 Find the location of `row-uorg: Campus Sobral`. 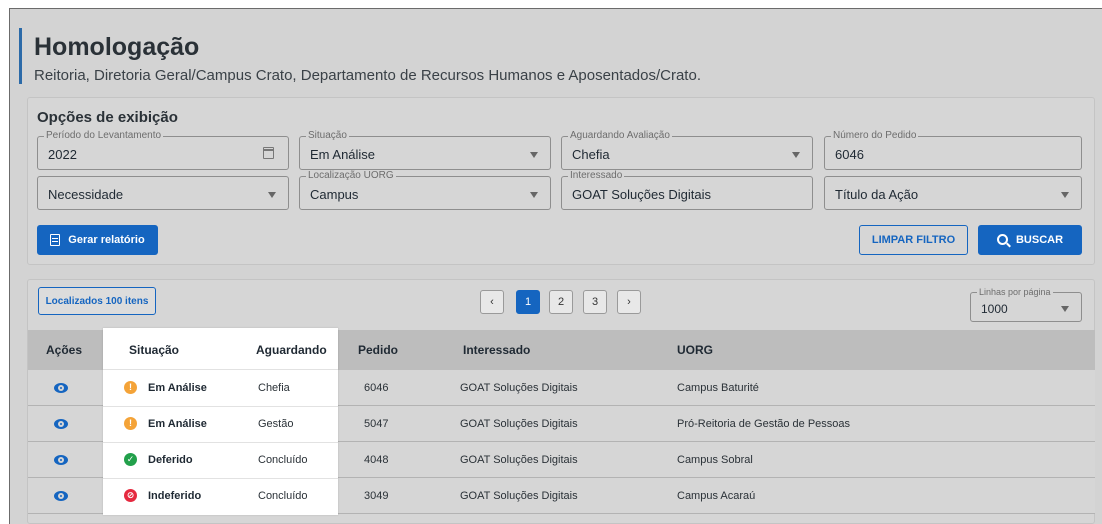

row-uorg: Campus Sobral is located at coordinates (715, 460).